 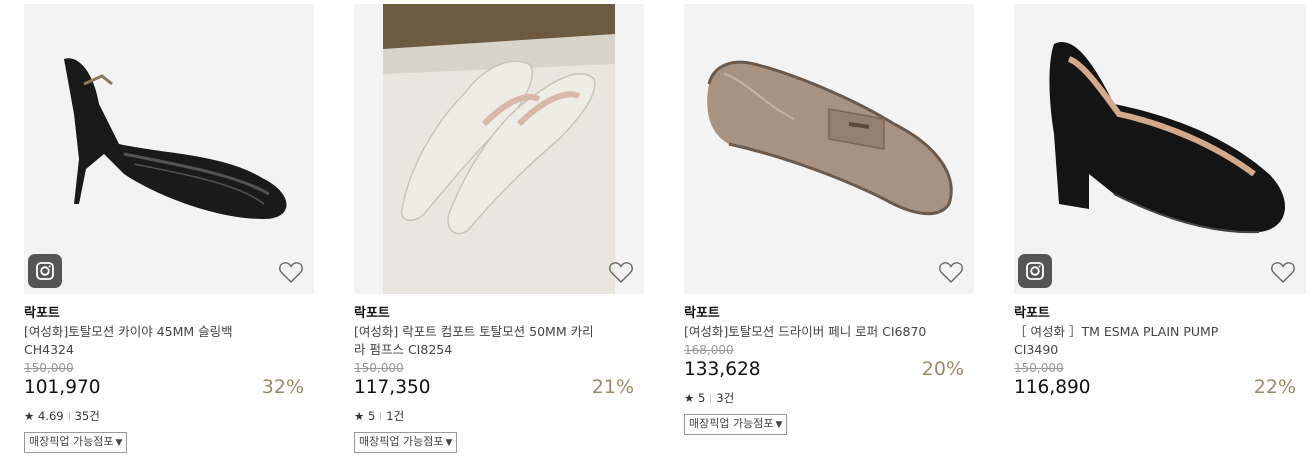 What do you see at coordinates (1274, 387) in the screenshot?
I see `discount-rate: 22%` at bounding box center [1274, 387].